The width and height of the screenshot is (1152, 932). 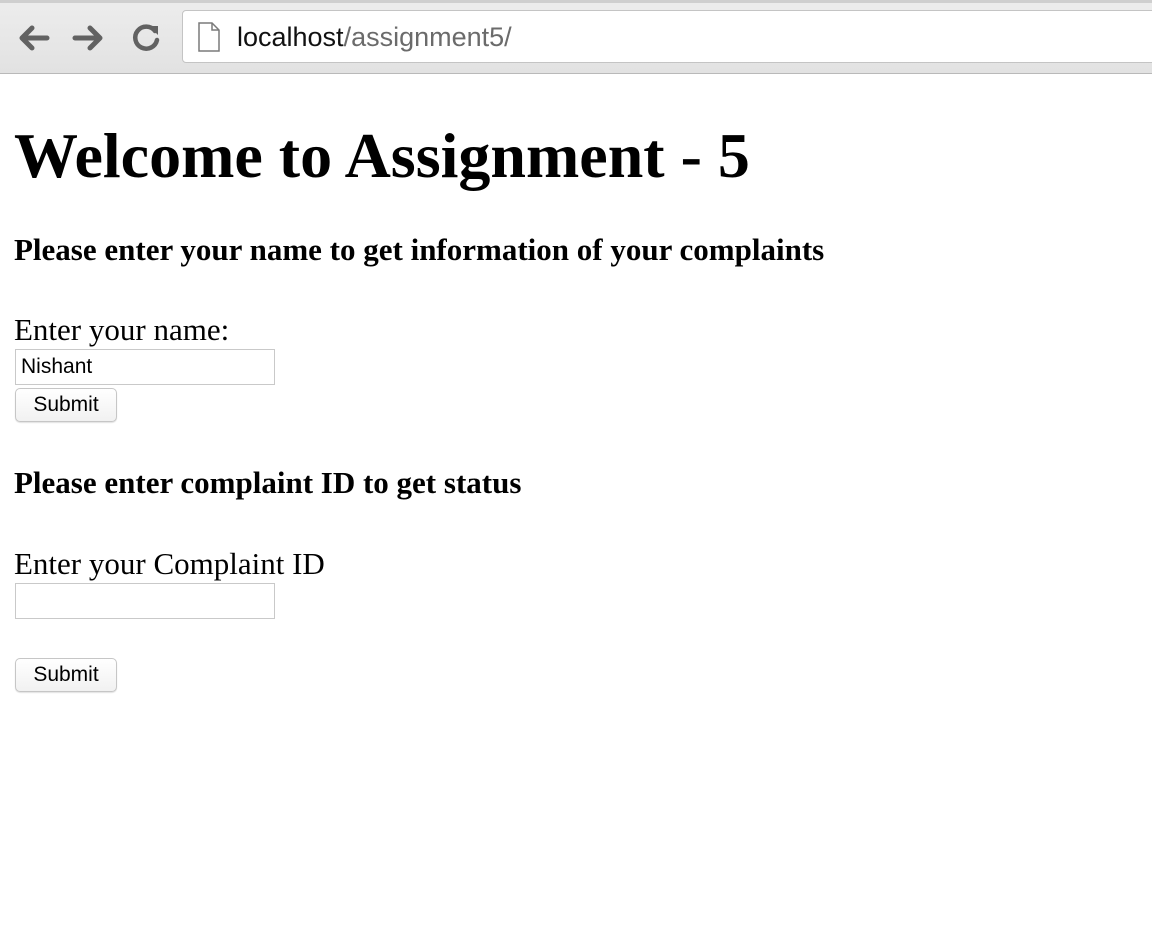 I want to click on back-arrow-icon, so click(x=34, y=38).